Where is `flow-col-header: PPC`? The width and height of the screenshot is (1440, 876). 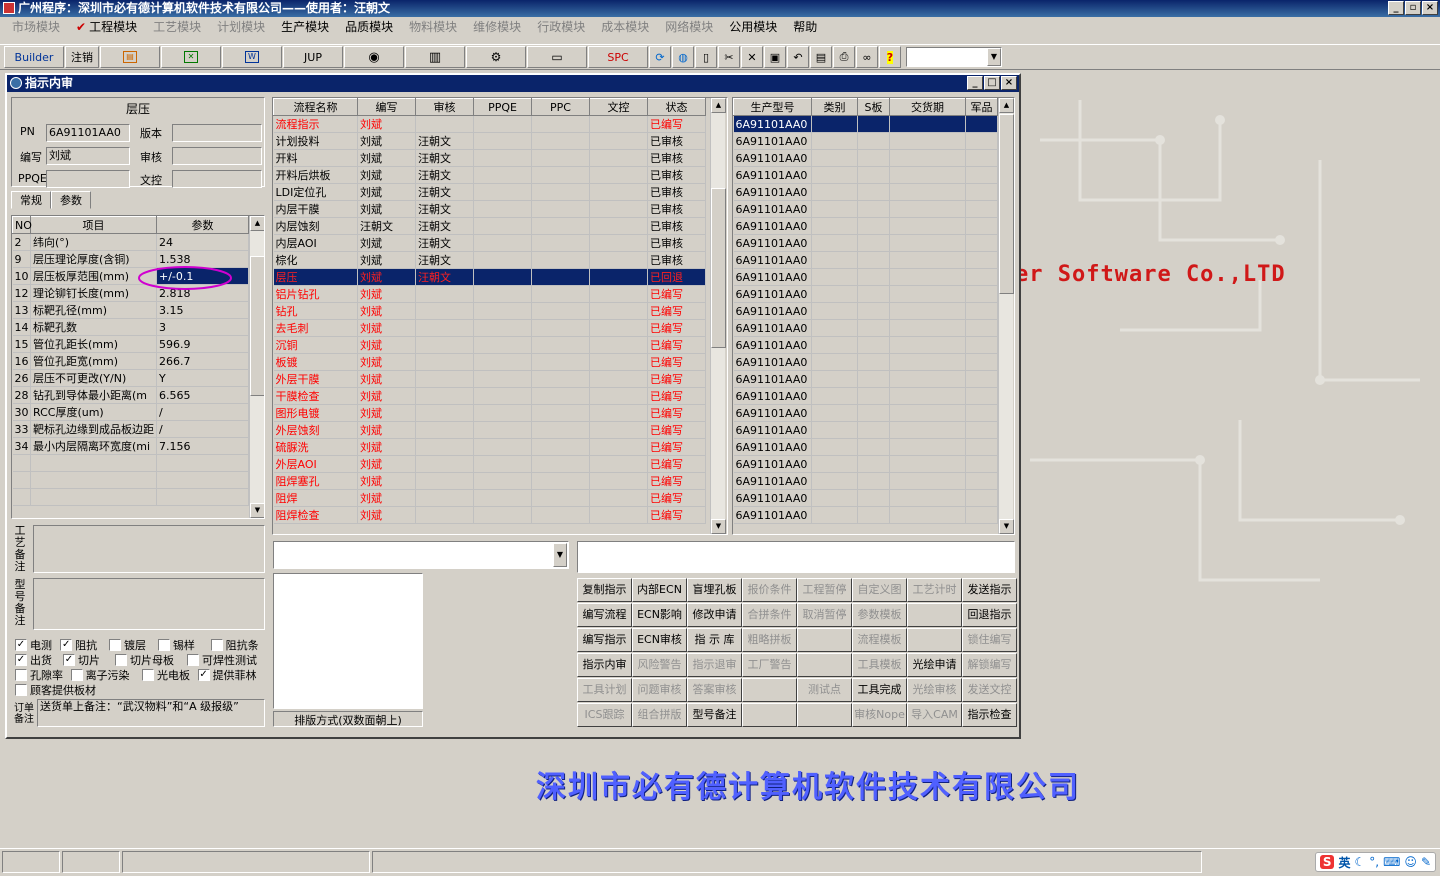 flow-col-header: PPC is located at coordinates (560, 107).